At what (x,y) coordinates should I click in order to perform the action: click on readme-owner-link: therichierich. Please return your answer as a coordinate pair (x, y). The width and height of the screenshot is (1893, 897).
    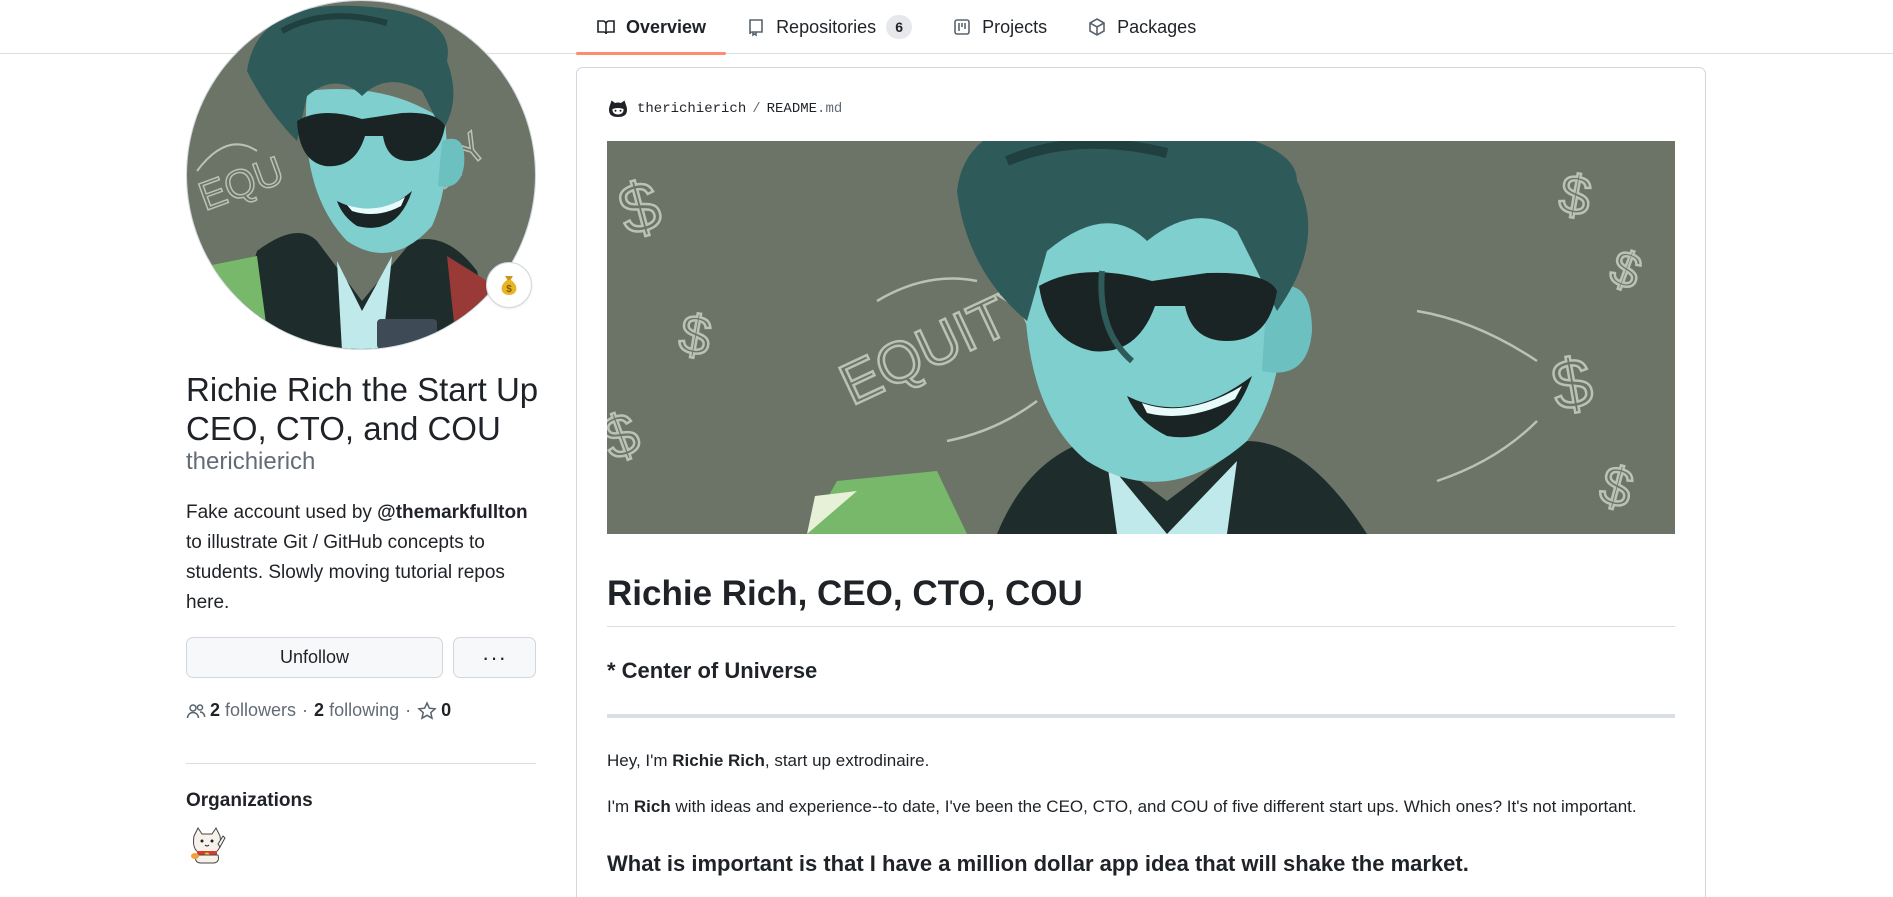
    Looking at the image, I should click on (691, 109).